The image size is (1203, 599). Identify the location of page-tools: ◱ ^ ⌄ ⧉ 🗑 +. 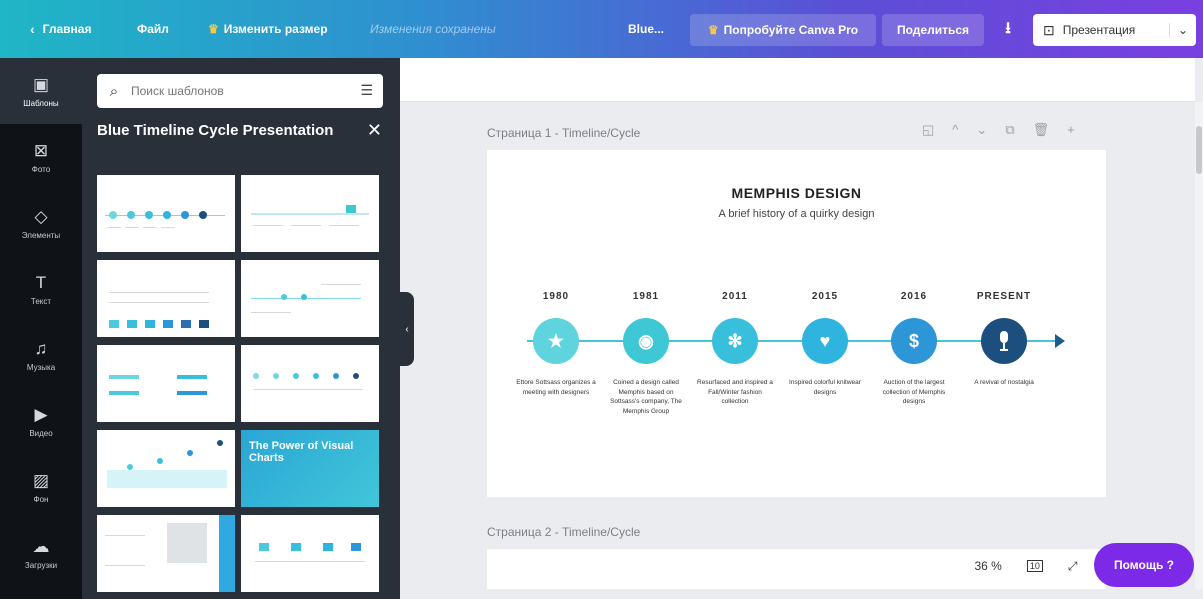
(998, 130).